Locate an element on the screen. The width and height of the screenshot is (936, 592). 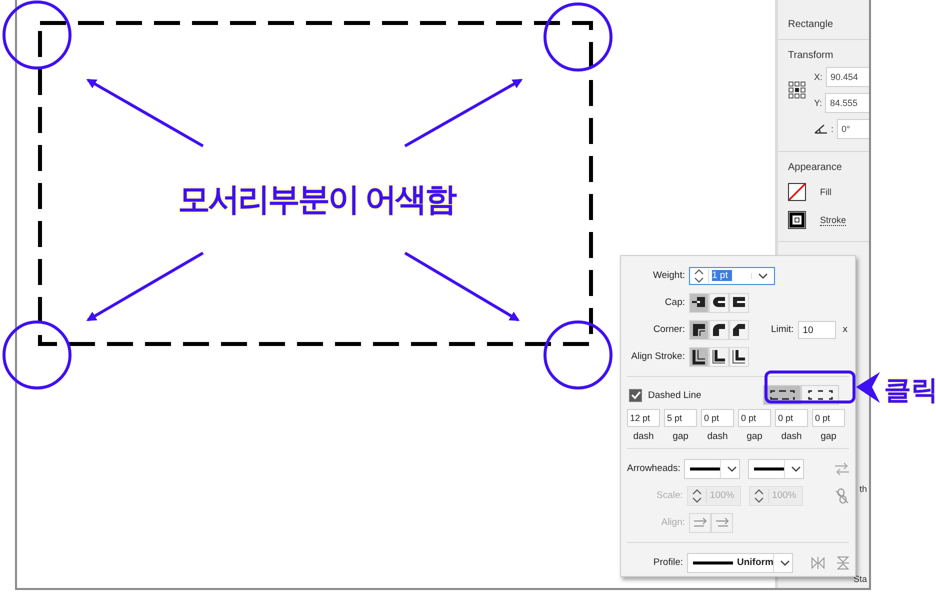
align-outside-icon is located at coordinates (739, 356).